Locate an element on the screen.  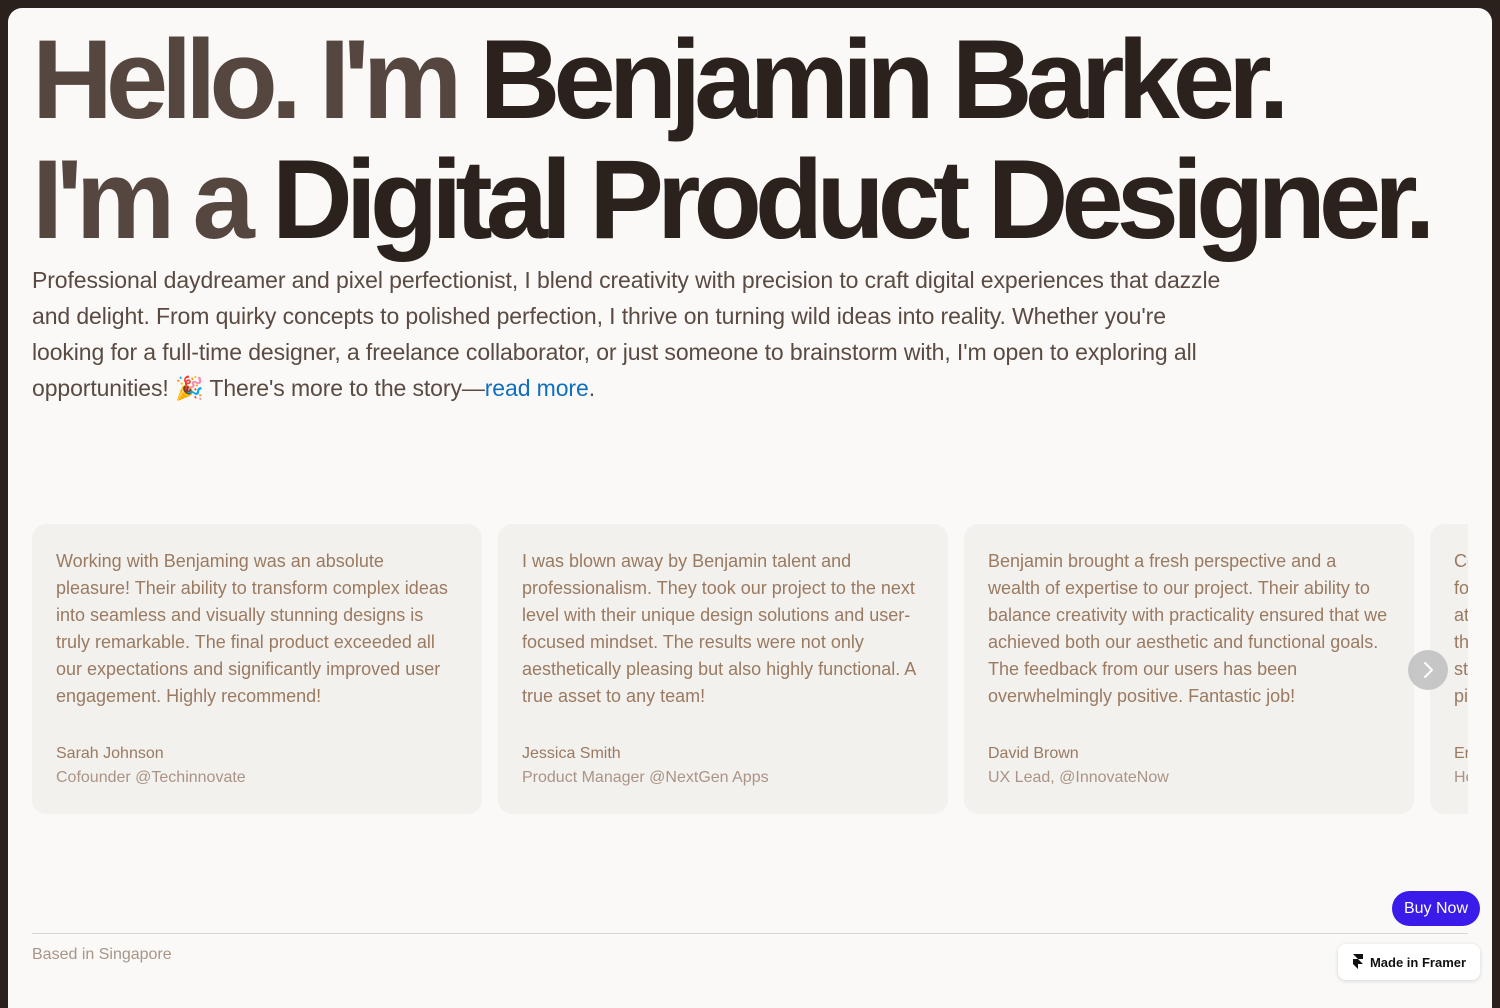
hero-role: Digital Product Designer. is located at coordinates (853, 199).